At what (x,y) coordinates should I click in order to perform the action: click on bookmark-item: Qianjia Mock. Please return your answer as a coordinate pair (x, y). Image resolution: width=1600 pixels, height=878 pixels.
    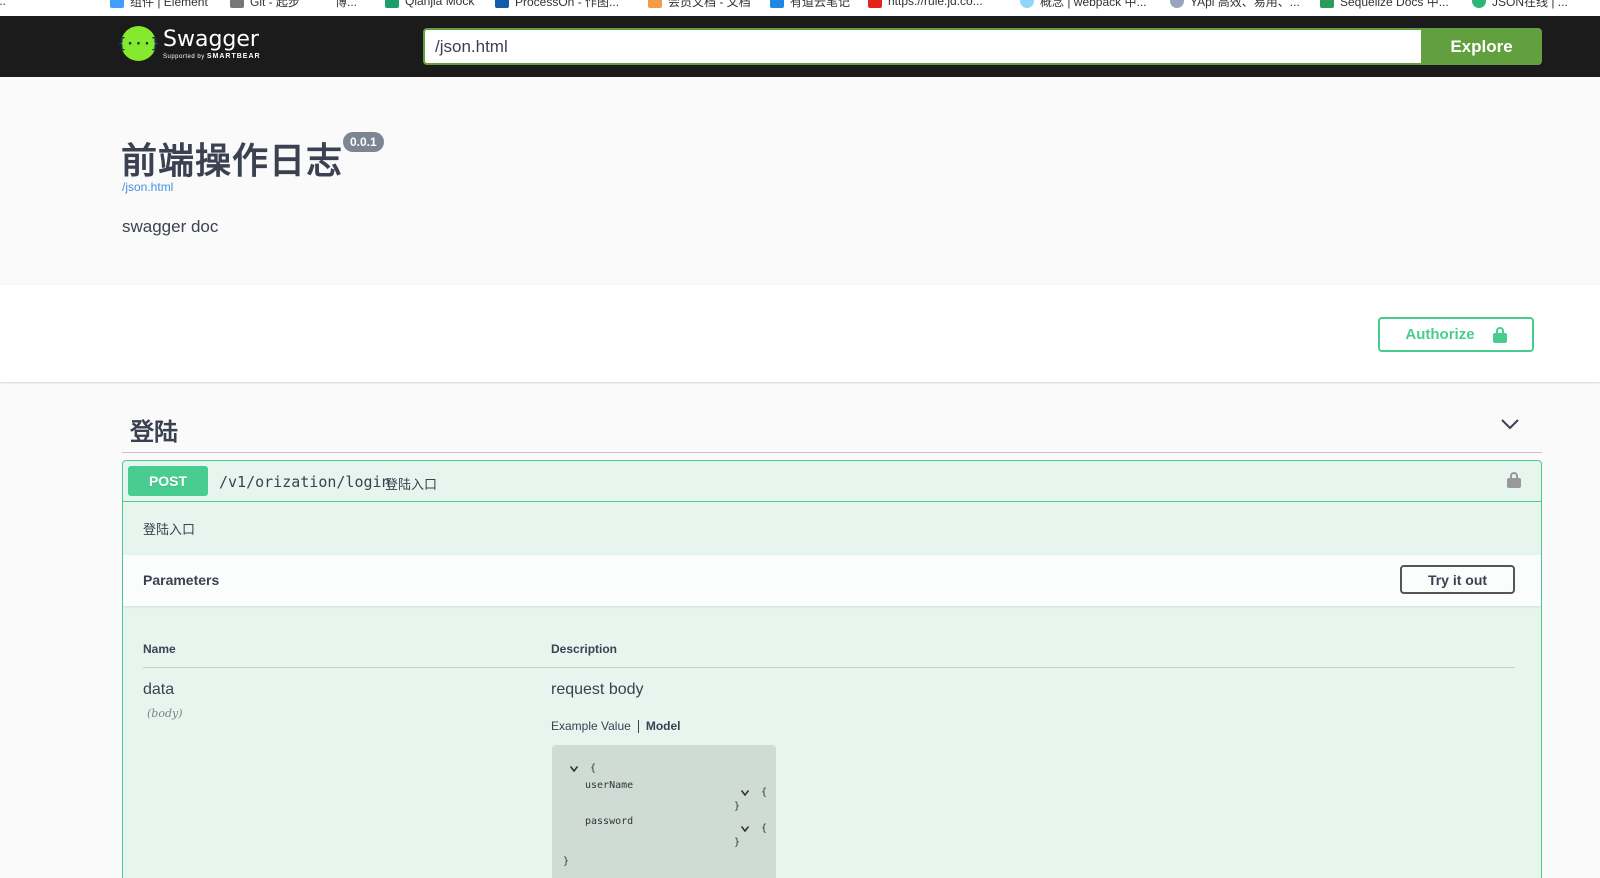
    Looking at the image, I should click on (429, 4).